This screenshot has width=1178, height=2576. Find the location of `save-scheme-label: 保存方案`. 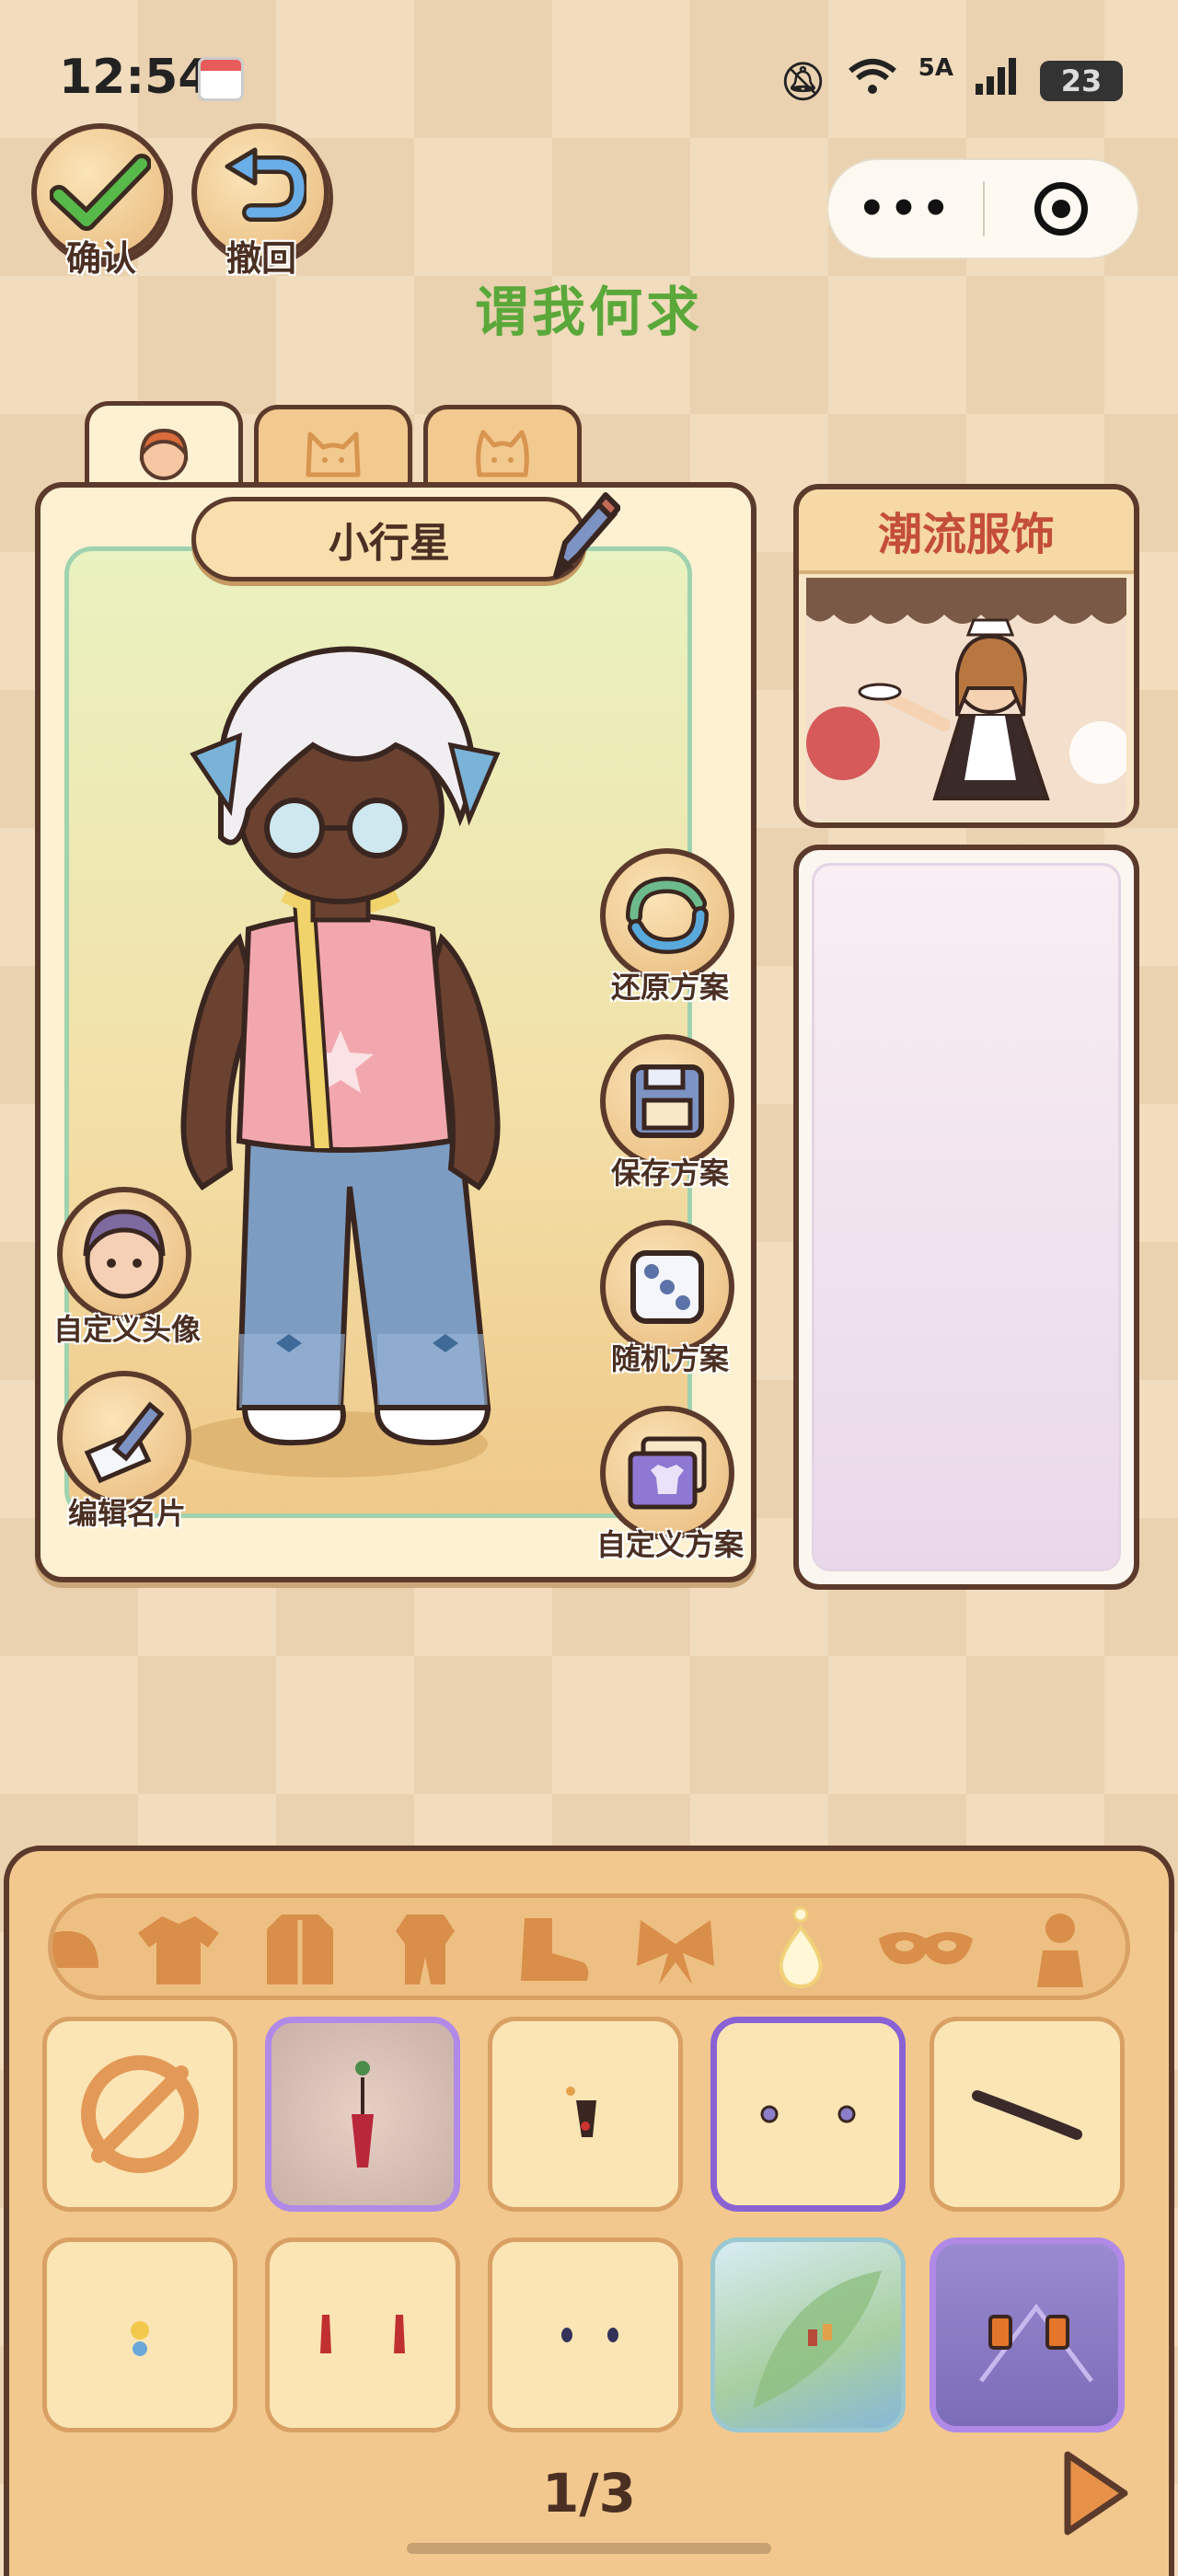

save-scheme-label: 保存方案 is located at coordinates (669, 1173).